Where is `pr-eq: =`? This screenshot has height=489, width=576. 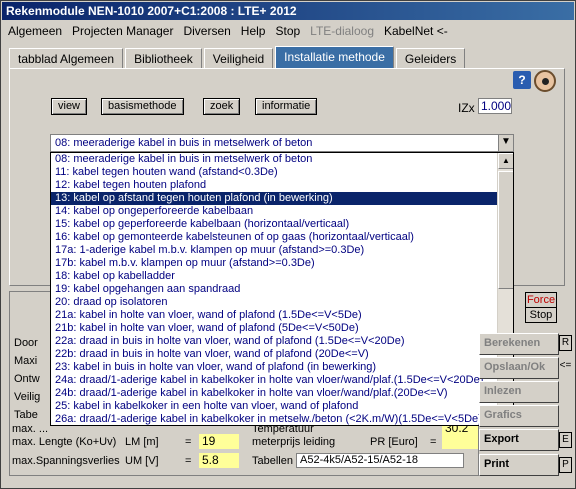
pr-eq: = is located at coordinates (433, 442).